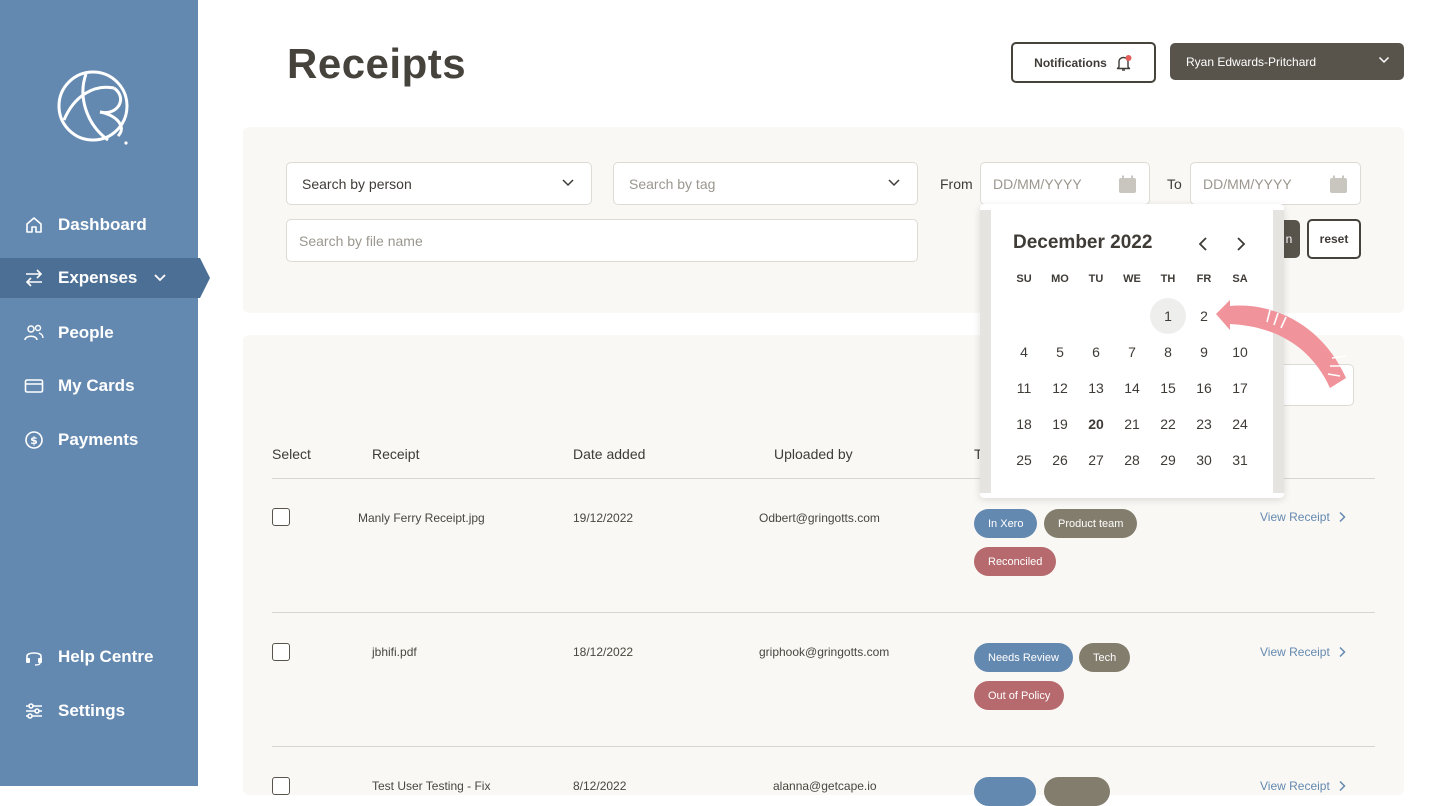  I want to click on file-name-placeholder: Search by file name, so click(361, 240).